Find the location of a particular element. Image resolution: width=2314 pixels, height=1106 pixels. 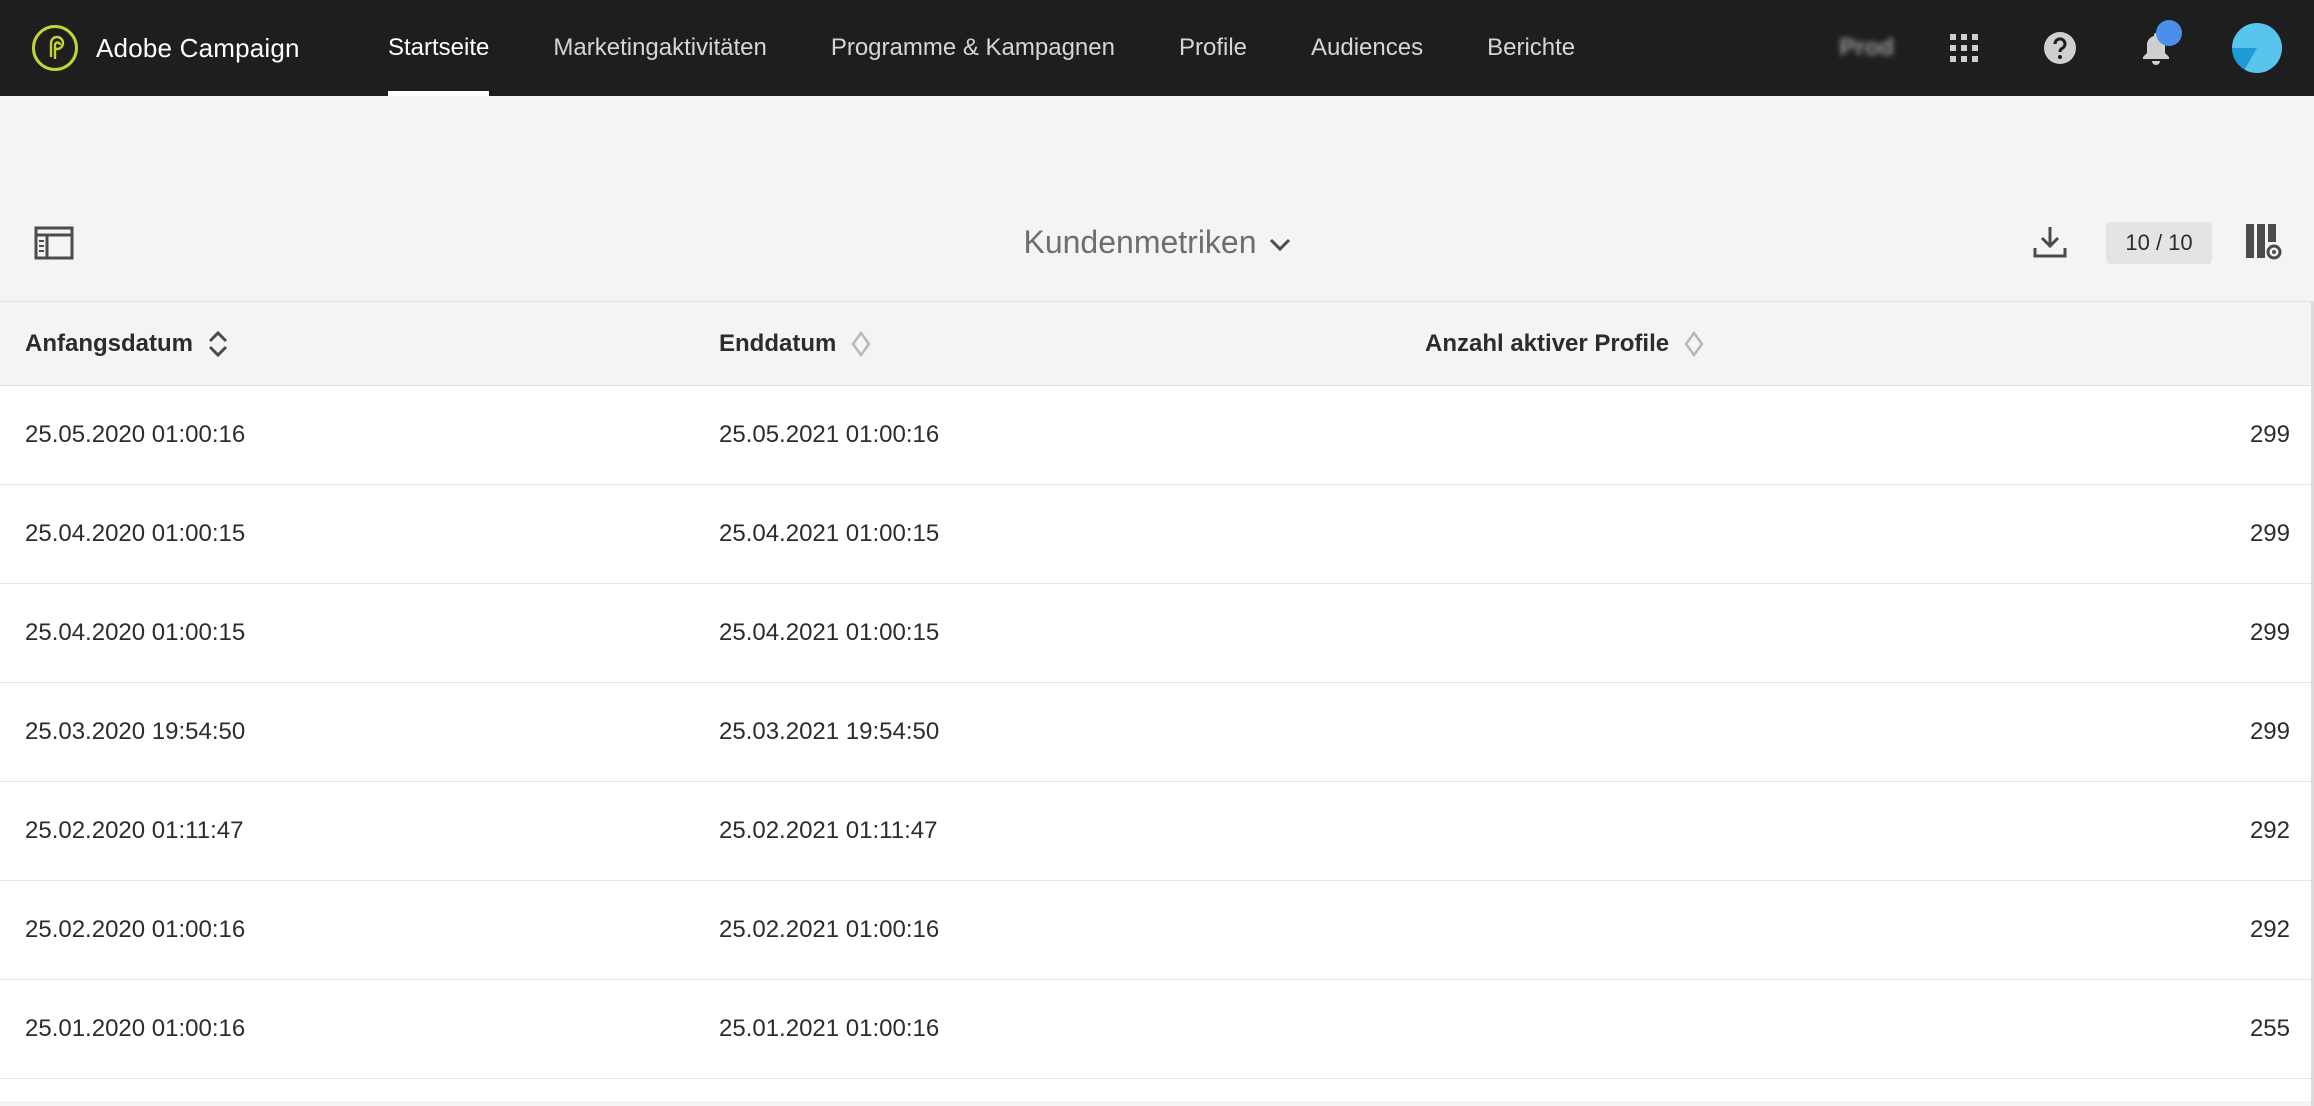

nav-item-audiences: Audiences is located at coordinates (1367, 48).